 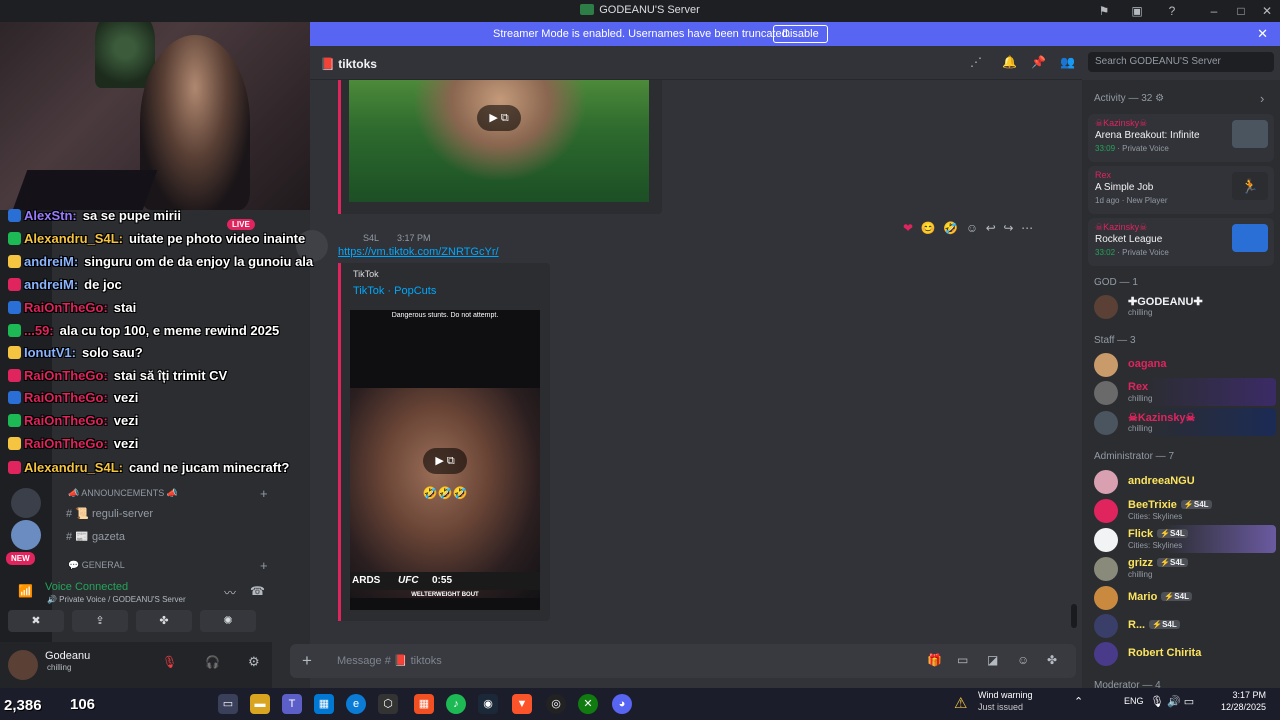 What do you see at coordinates (1182, 539) in the screenshot?
I see `member-flick: Flick ⚡S4L Cities: Skylines` at bounding box center [1182, 539].